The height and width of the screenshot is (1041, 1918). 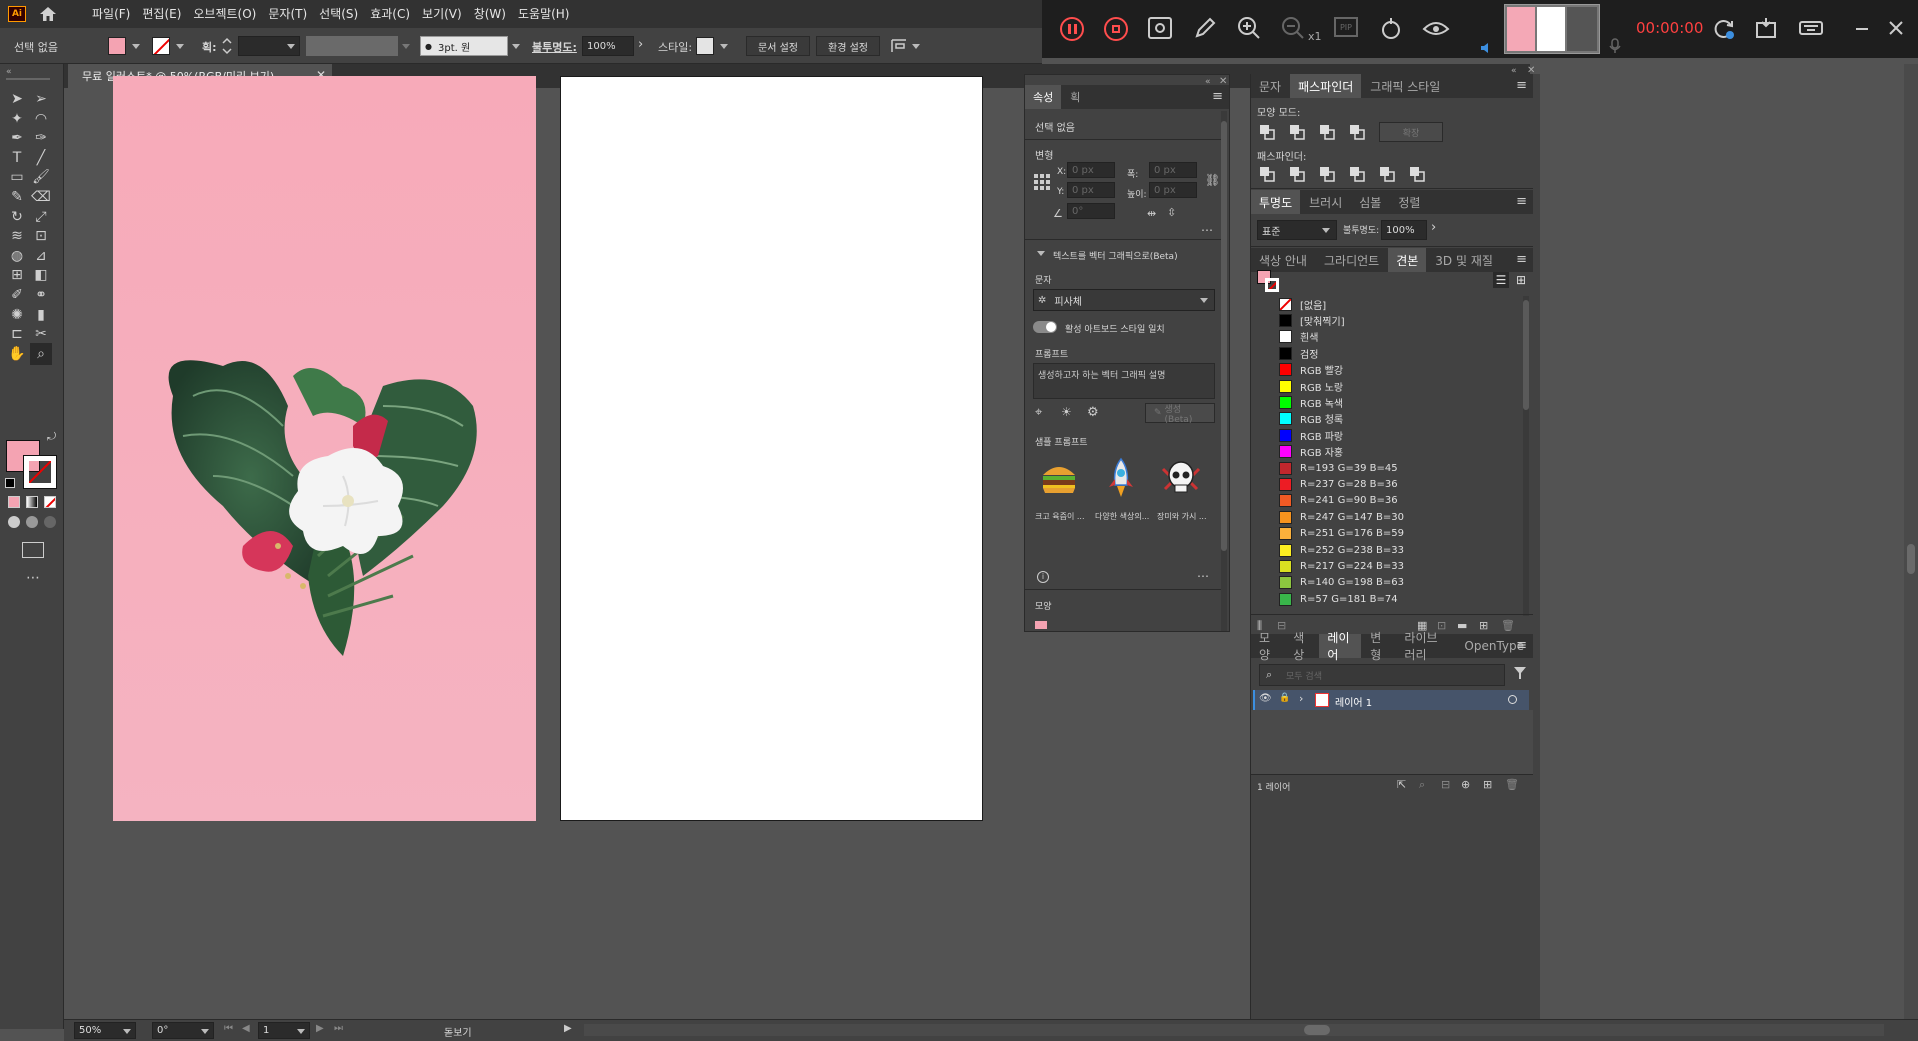 I want to click on panel-menu-icon: ≡, so click(x=1217, y=96).